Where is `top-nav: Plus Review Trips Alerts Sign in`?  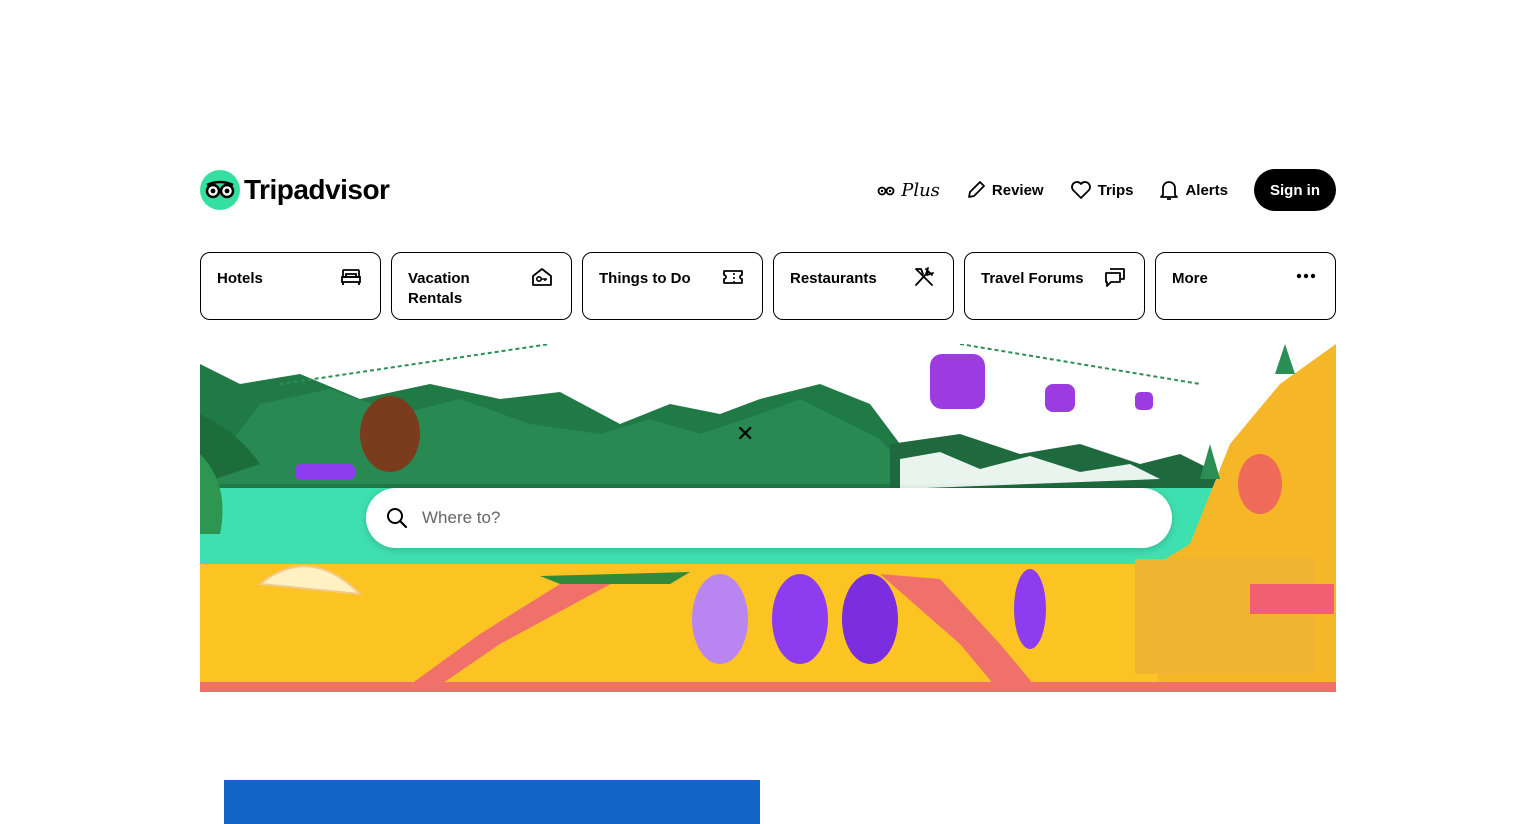 top-nav: Plus Review Trips Alerts Sign in is located at coordinates (1106, 190).